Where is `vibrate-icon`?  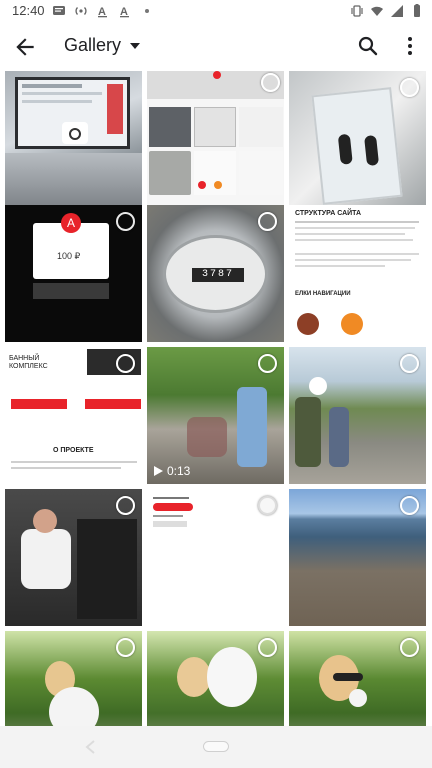 vibrate-icon is located at coordinates (357, 11).